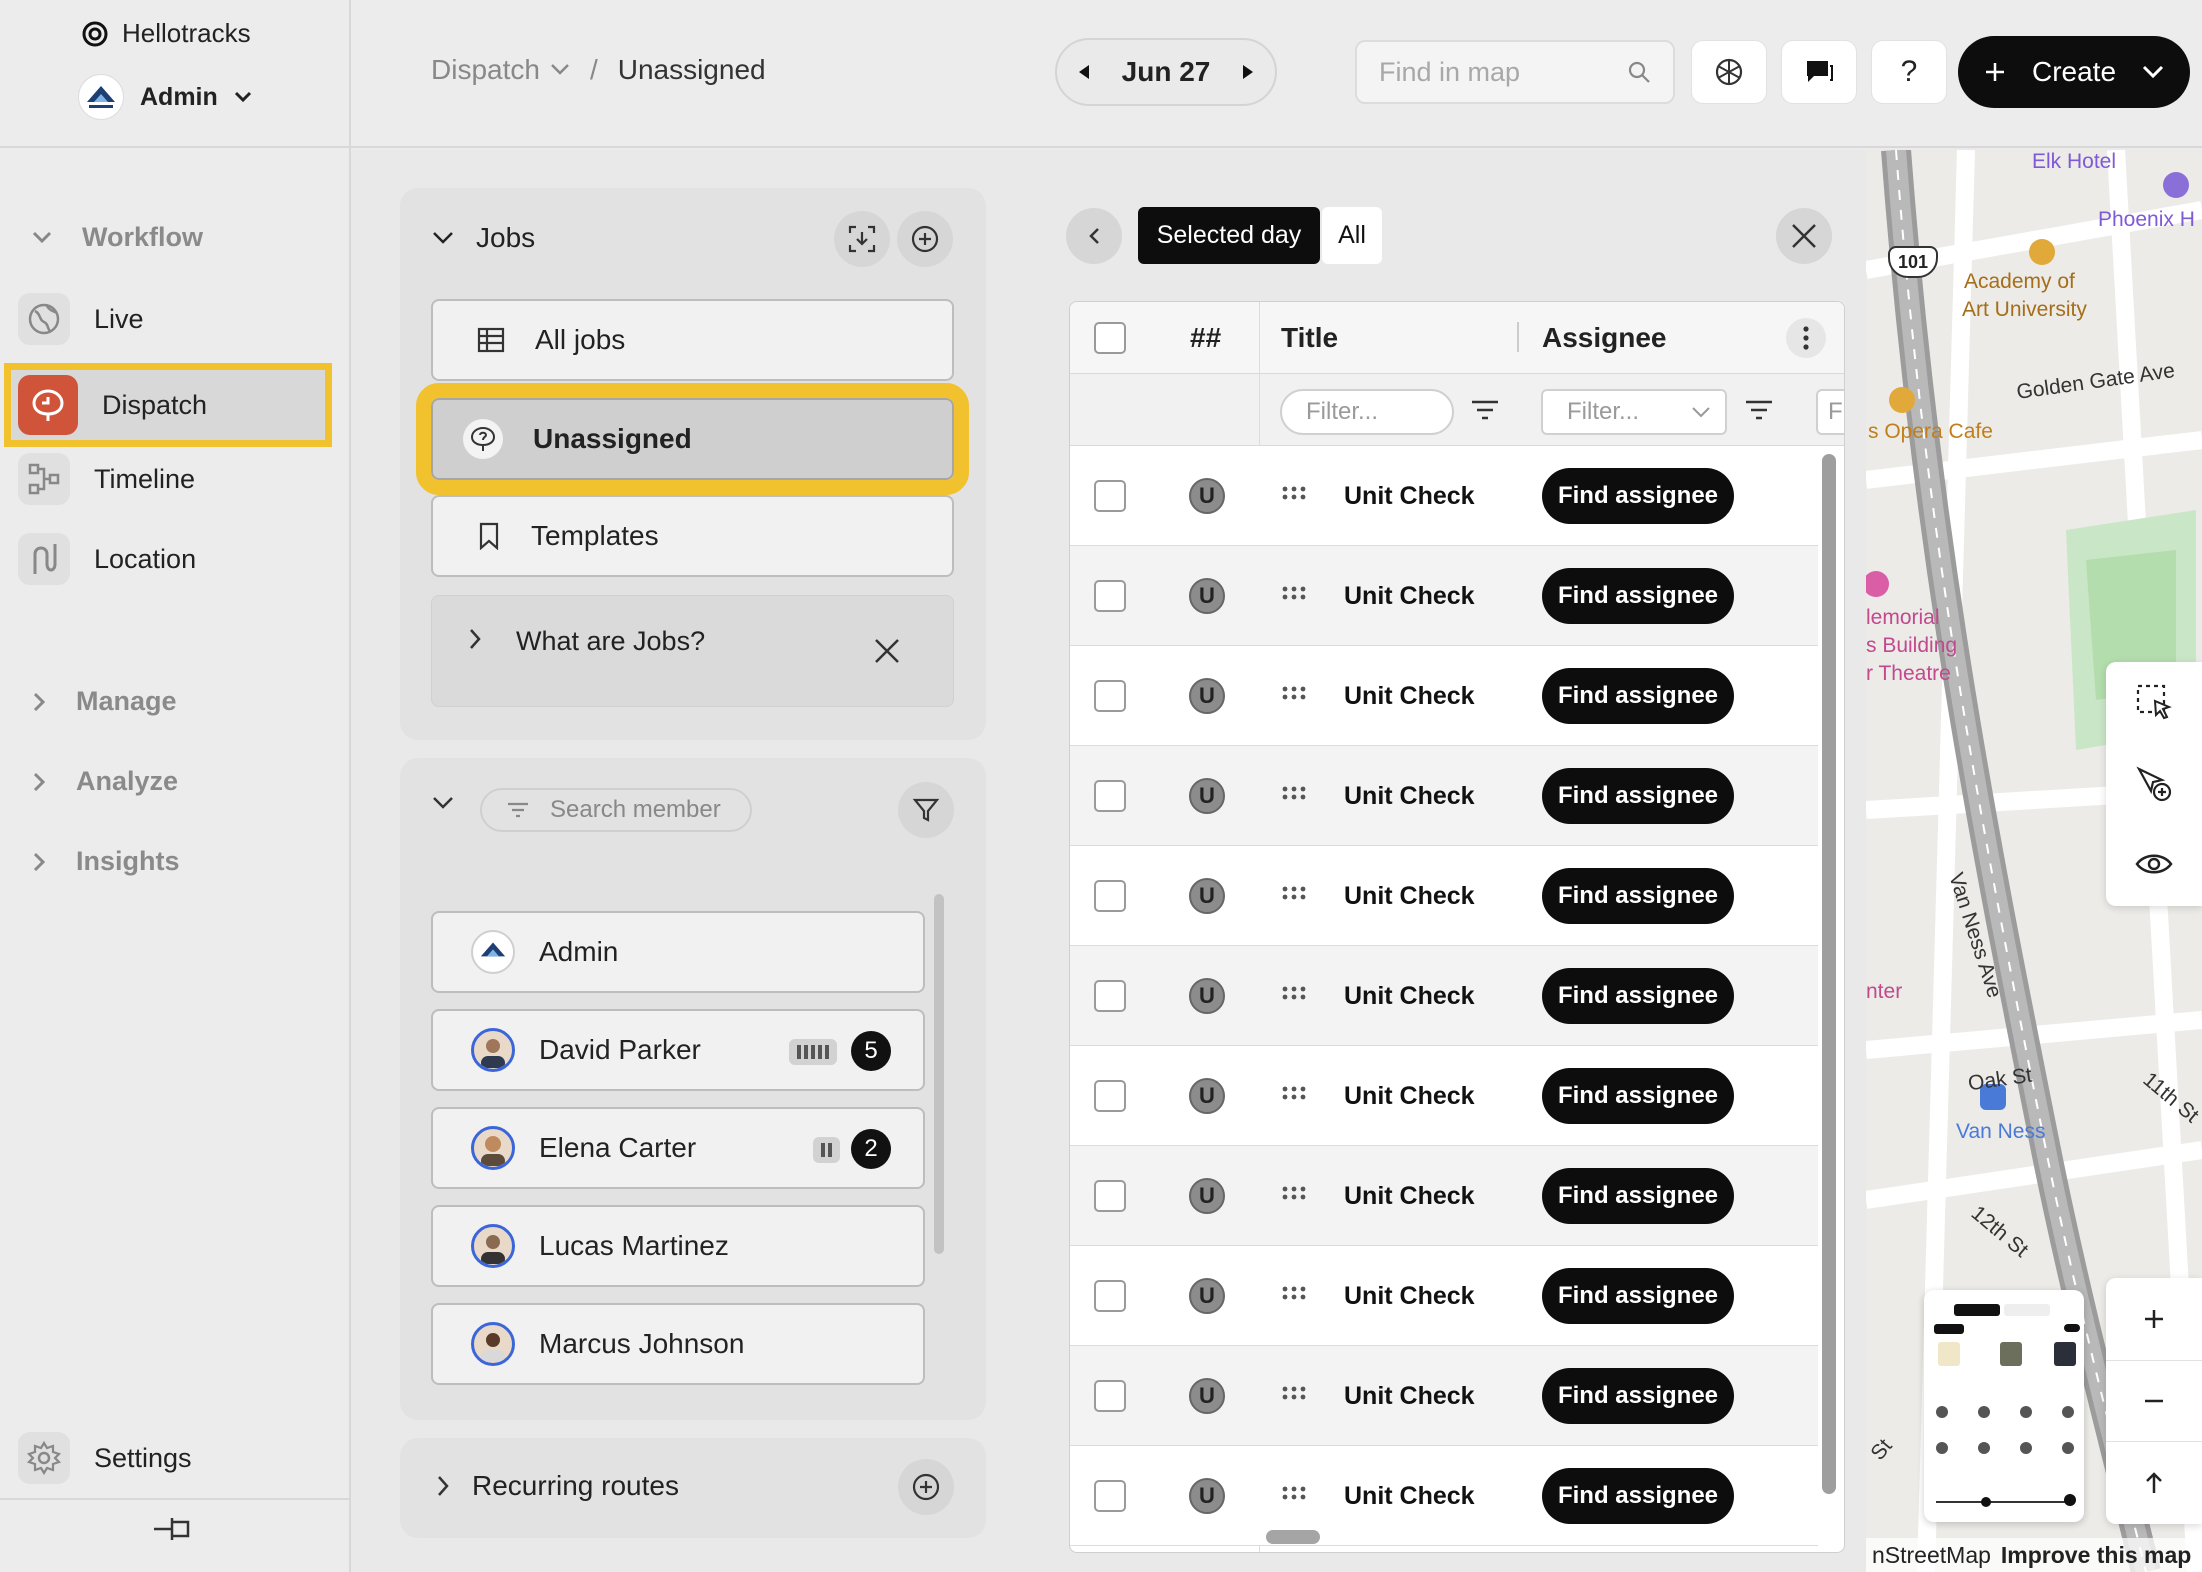  Describe the element at coordinates (1309, 338) in the screenshot. I see `column-title: Title` at that location.